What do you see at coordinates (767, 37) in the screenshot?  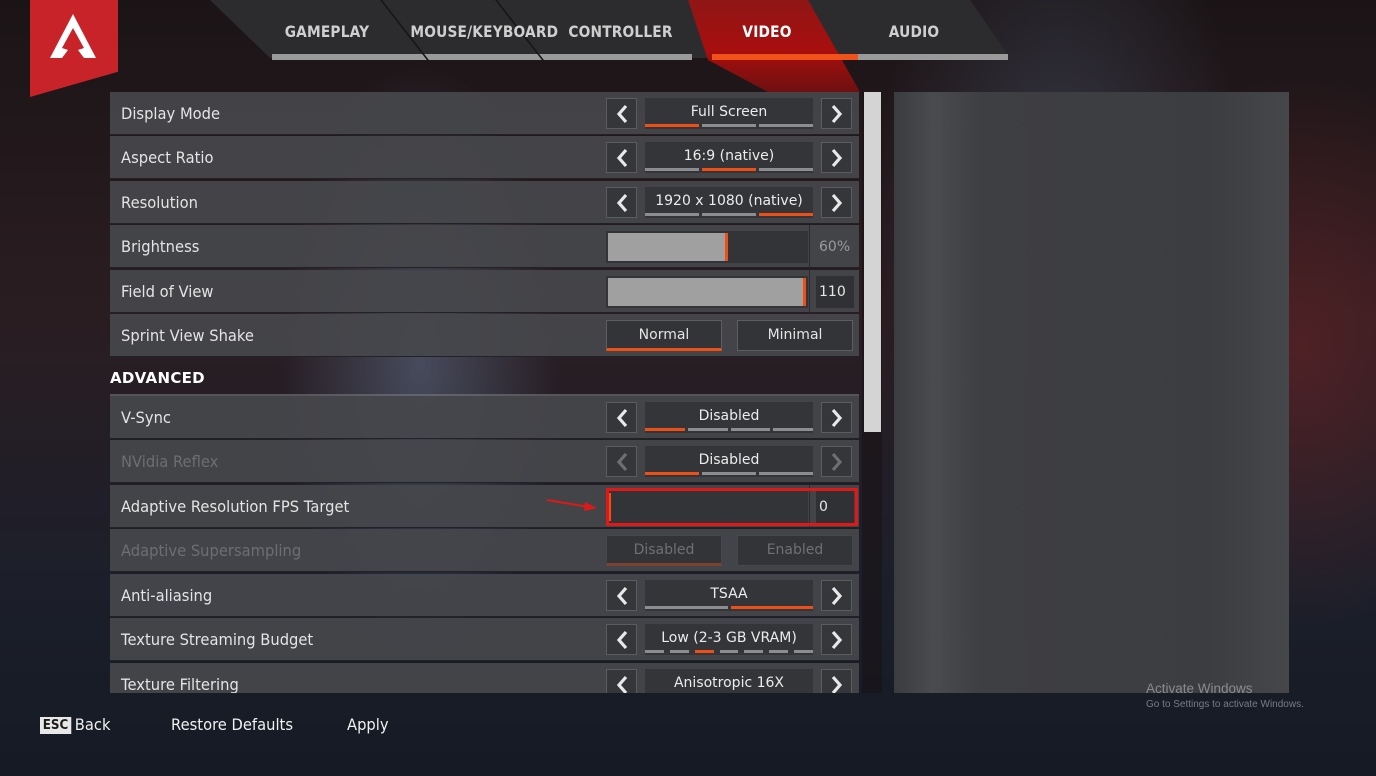 I see `tab-video: VIDEO` at bounding box center [767, 37].